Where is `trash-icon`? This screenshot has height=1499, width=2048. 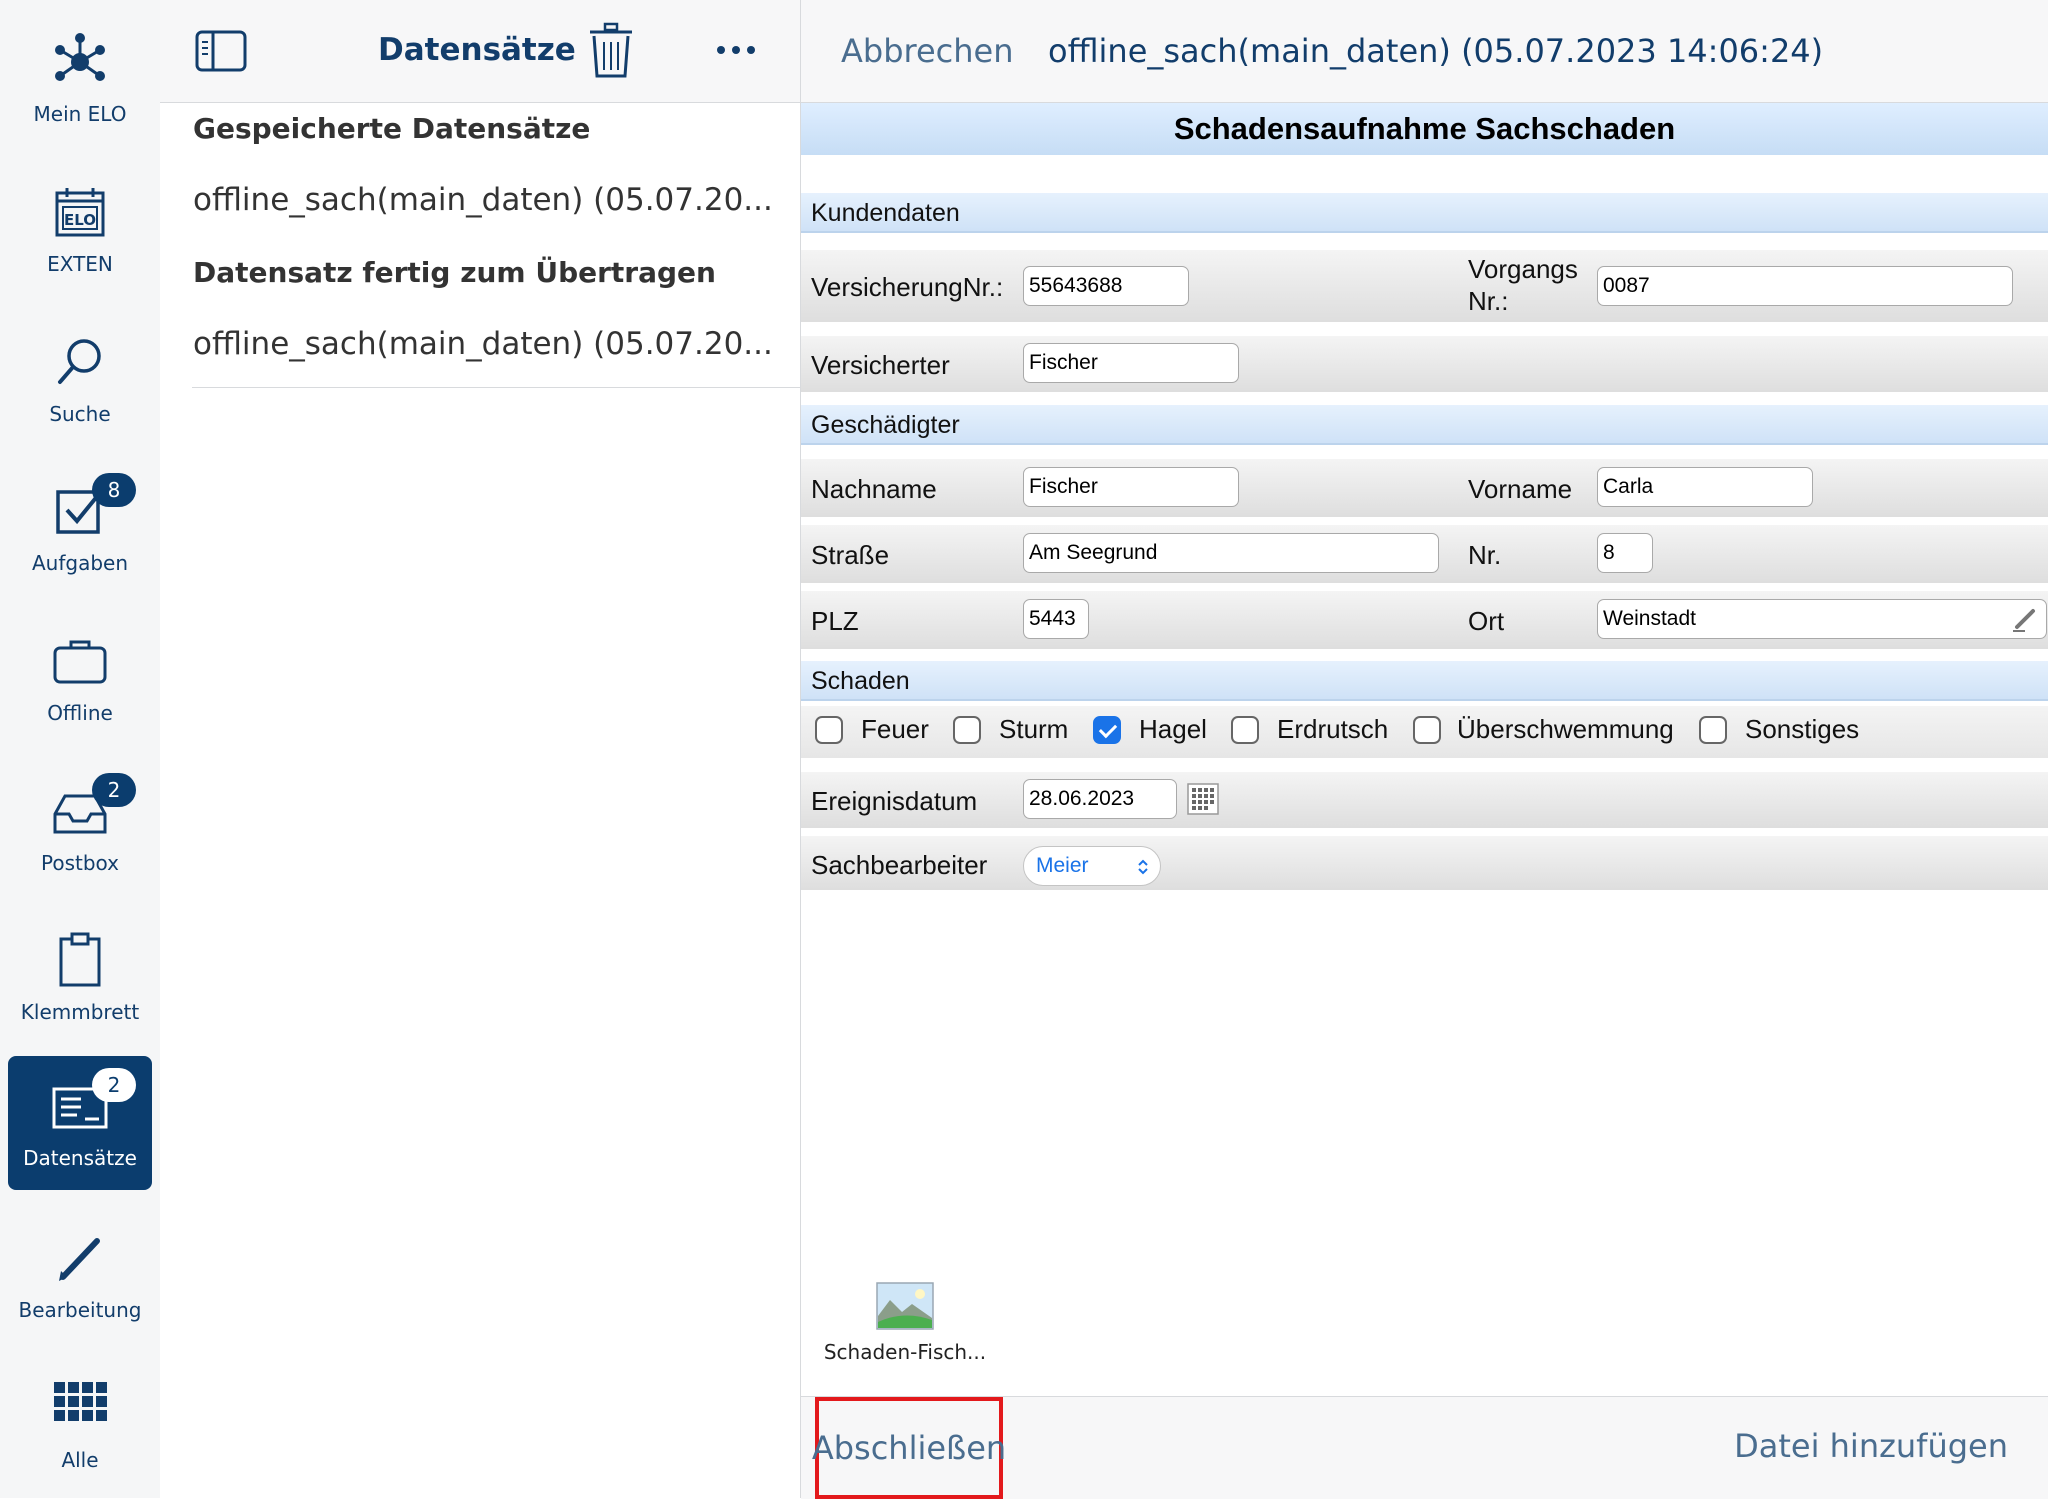 trash-icon is located at coordinates (611, 50).